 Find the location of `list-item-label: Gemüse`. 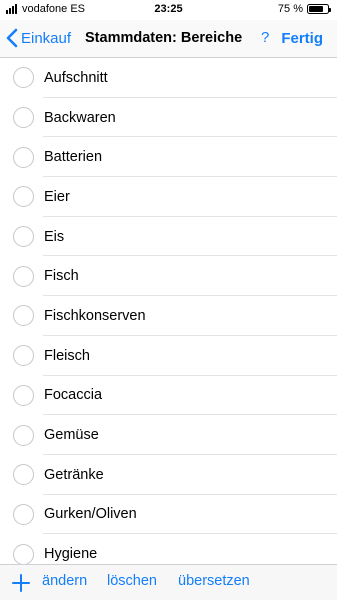

list-item-label: Gemüse is located at coordinates (71, 435).